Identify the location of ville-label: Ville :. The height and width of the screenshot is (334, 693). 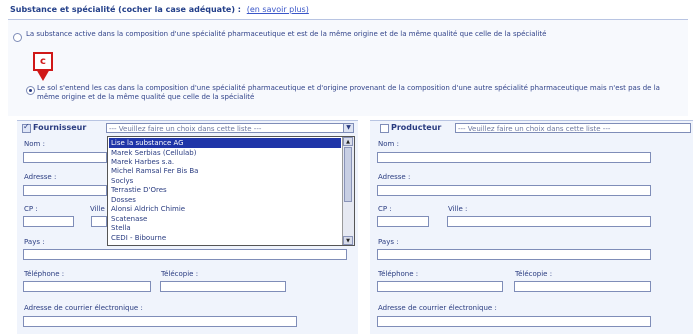
(458, 209).